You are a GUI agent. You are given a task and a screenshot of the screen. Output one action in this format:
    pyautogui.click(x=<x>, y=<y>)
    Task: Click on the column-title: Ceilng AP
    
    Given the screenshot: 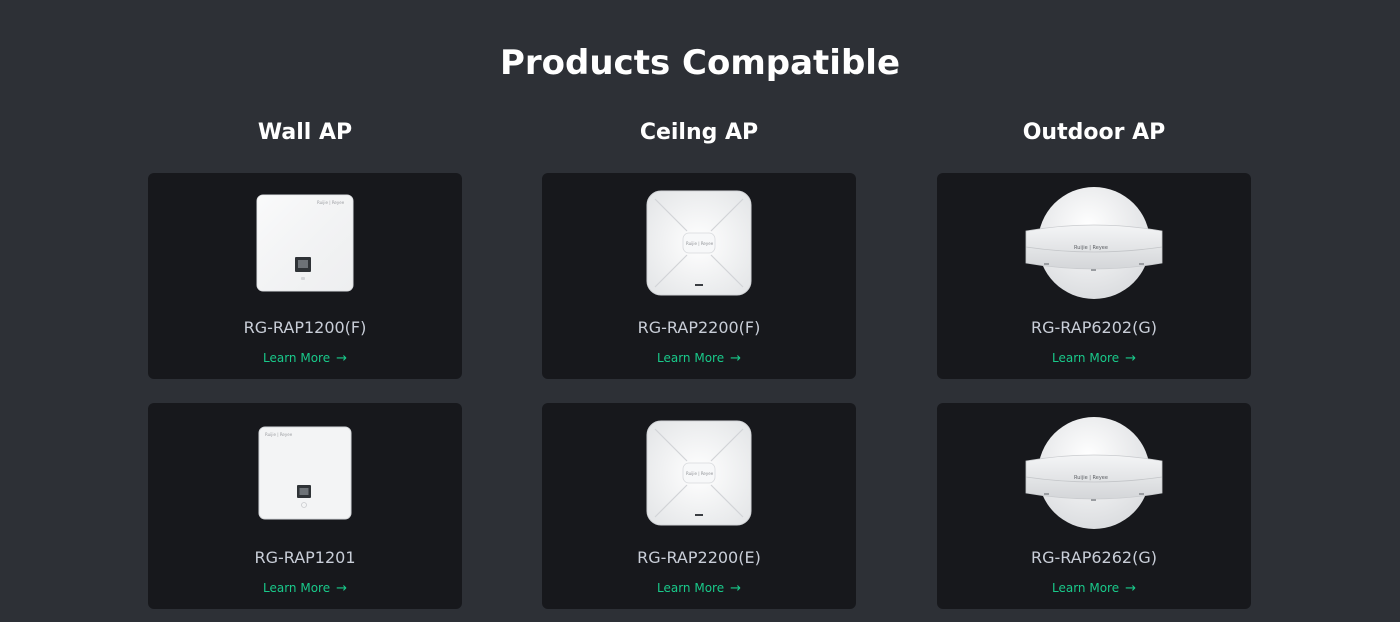 What is the action you would take?
    pyautogui.click(x=699, y=132)
    